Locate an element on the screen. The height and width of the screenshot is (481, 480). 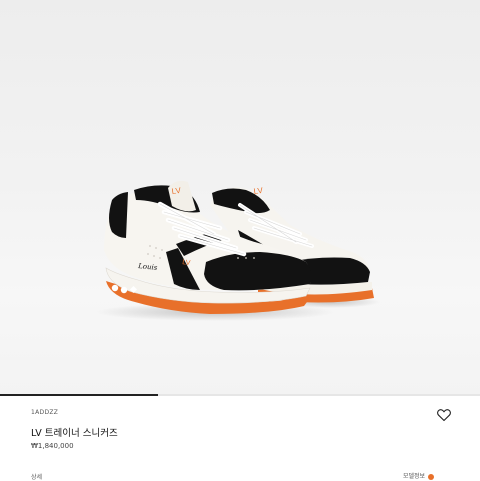
wishlist-button is located at coordinates (444, 415).